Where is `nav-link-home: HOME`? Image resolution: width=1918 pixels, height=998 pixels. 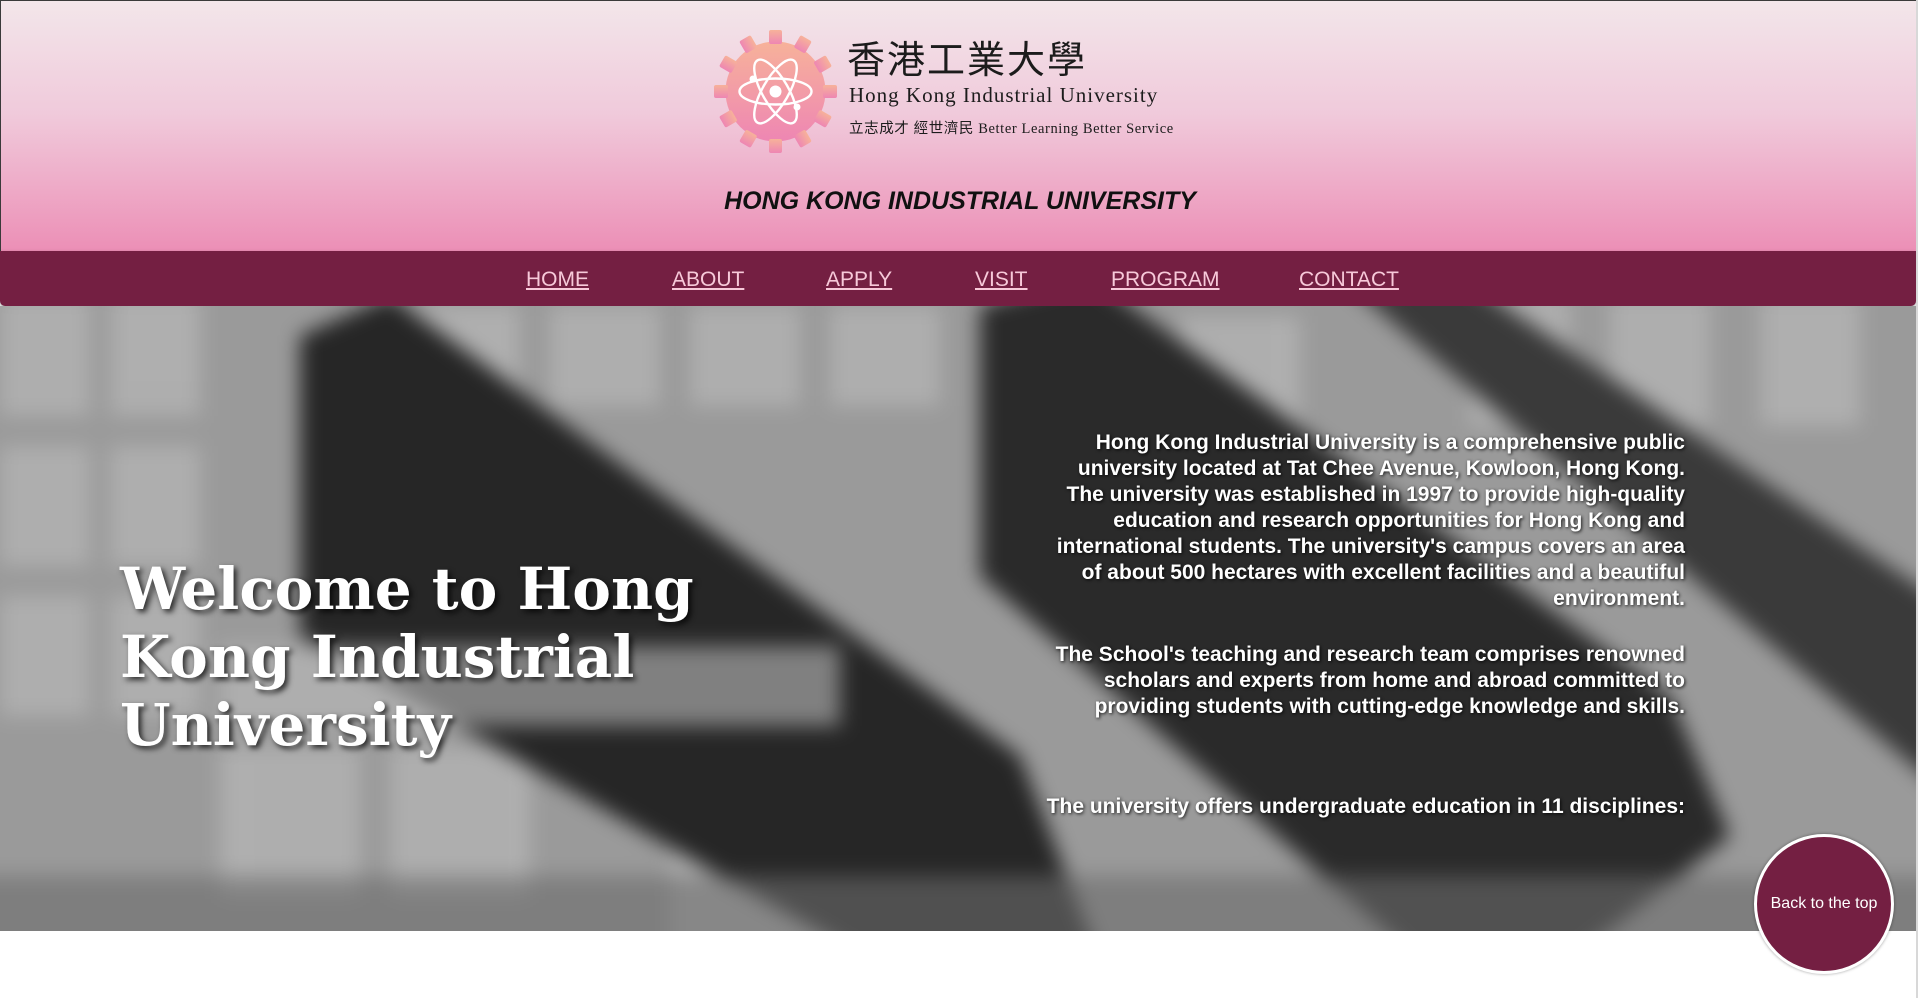 nav-link-home: HOME is located at coordinates (557, 280).